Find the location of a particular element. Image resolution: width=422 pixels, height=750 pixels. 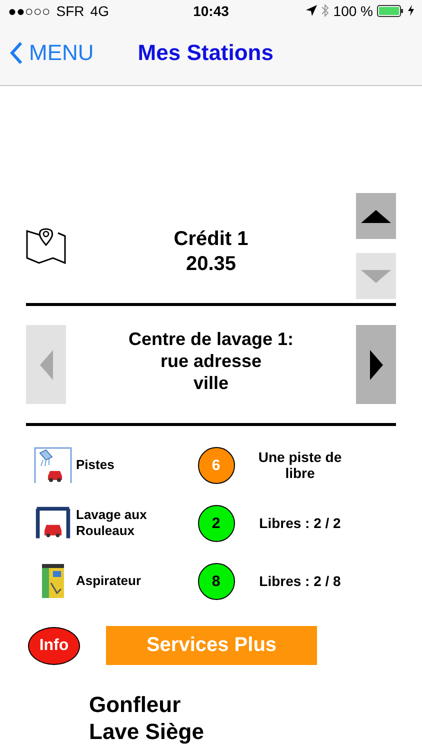

signal-dots: ●●○○○ is located at coordinates (29, 10).